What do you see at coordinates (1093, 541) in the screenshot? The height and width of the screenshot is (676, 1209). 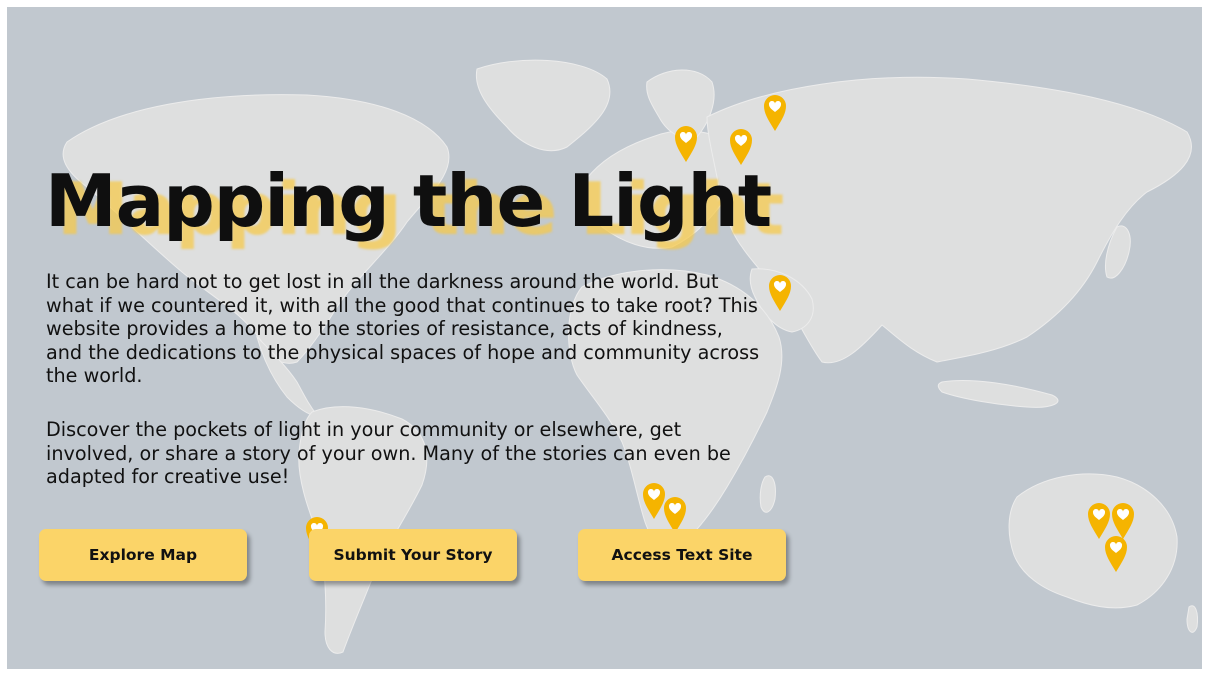 I see `australia-land` at bounding box center [1093, 541].